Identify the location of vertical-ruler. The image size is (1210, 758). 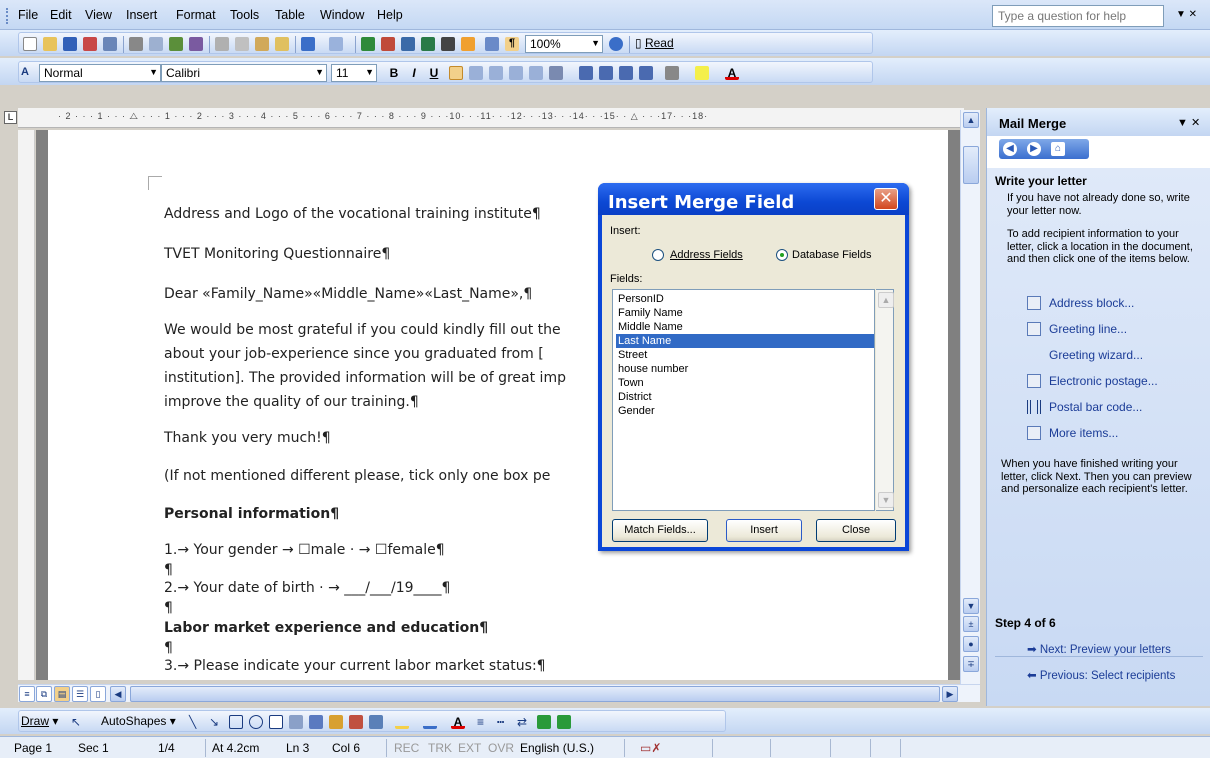
(26, 405).